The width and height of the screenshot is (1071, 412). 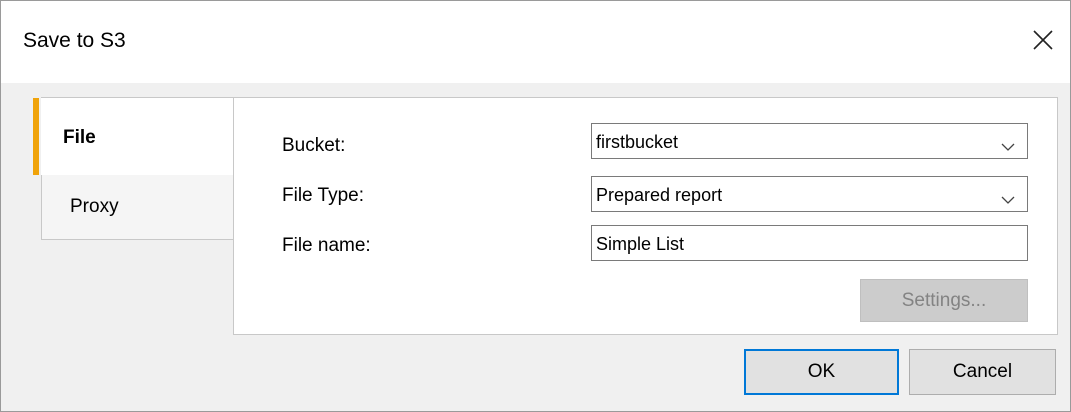 I want to click on ok-button: OK, so click(x=821, y=372).